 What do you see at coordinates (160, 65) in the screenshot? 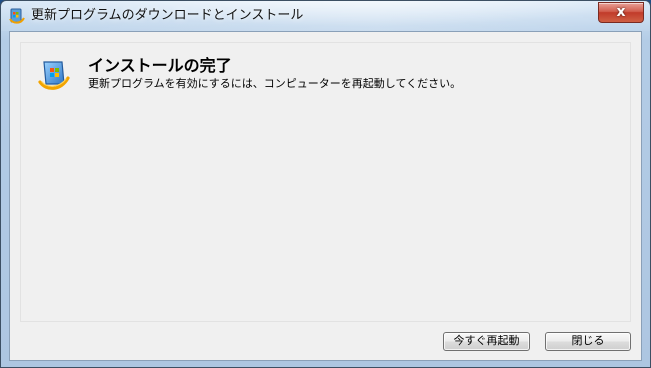
I see `page-title: インストールの完了` at bounding box center [160, 65].